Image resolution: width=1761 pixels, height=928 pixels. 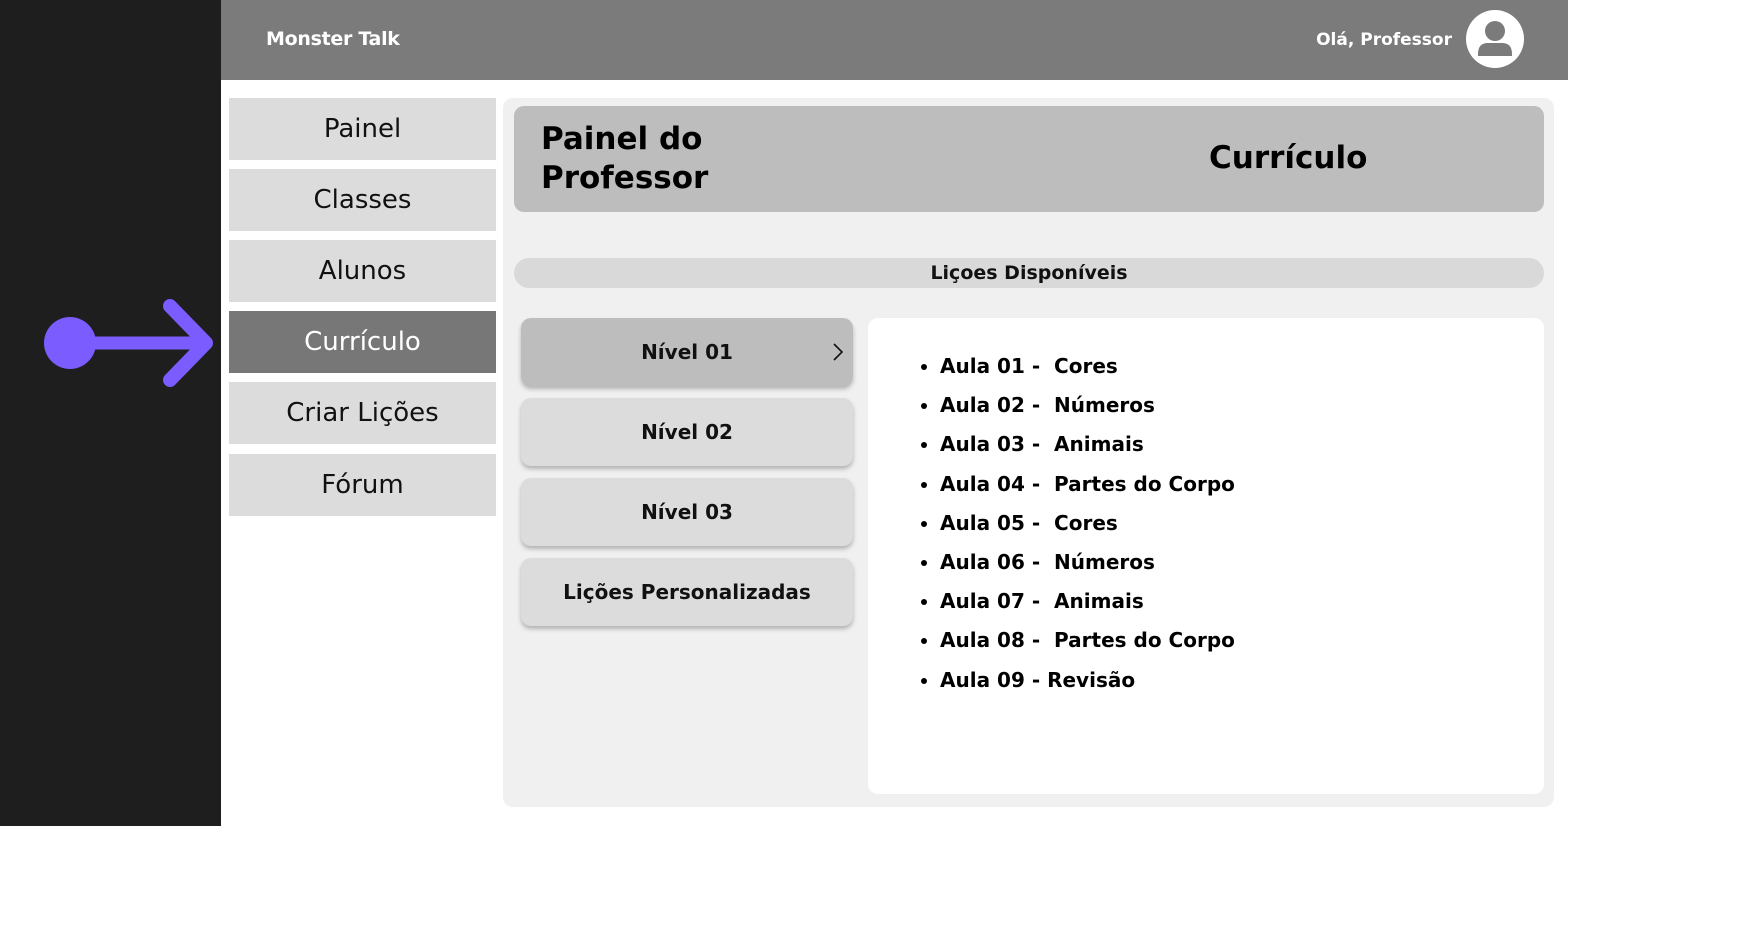 What do you see at coordinates (1087, 605) in the screenshot?
I see `list-item: Aula 07 - Animais` at bounding box center [1087, 605].